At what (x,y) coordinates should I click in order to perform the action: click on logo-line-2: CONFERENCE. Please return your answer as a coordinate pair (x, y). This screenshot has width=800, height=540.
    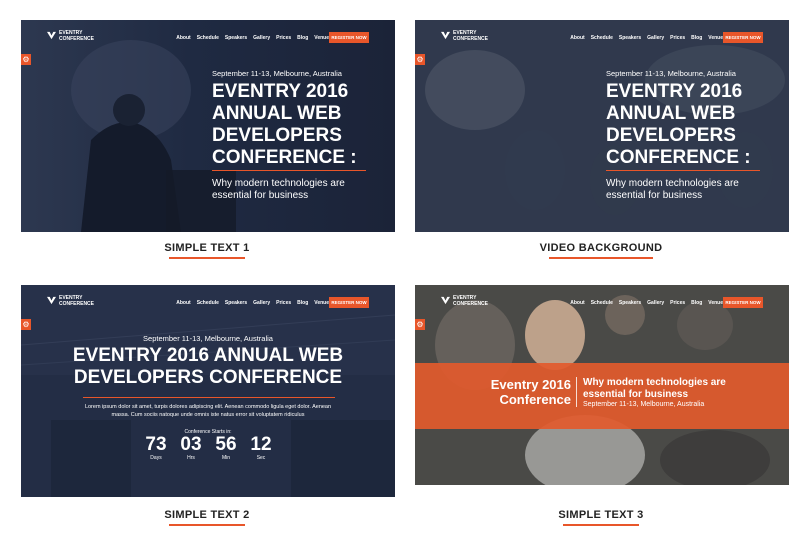
    Looking at the image, I should click on (77, 304).